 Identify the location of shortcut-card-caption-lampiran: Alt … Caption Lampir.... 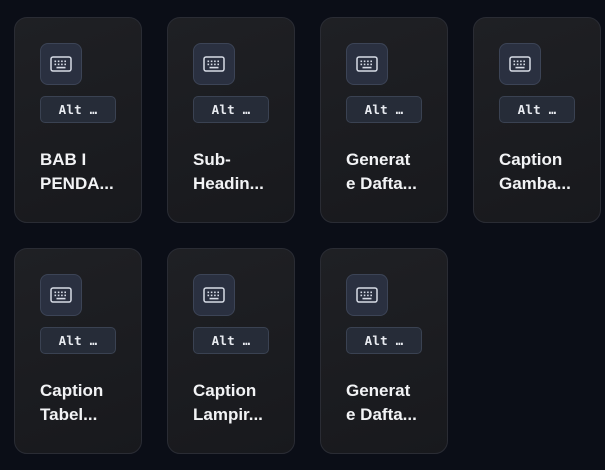
(231, 351).